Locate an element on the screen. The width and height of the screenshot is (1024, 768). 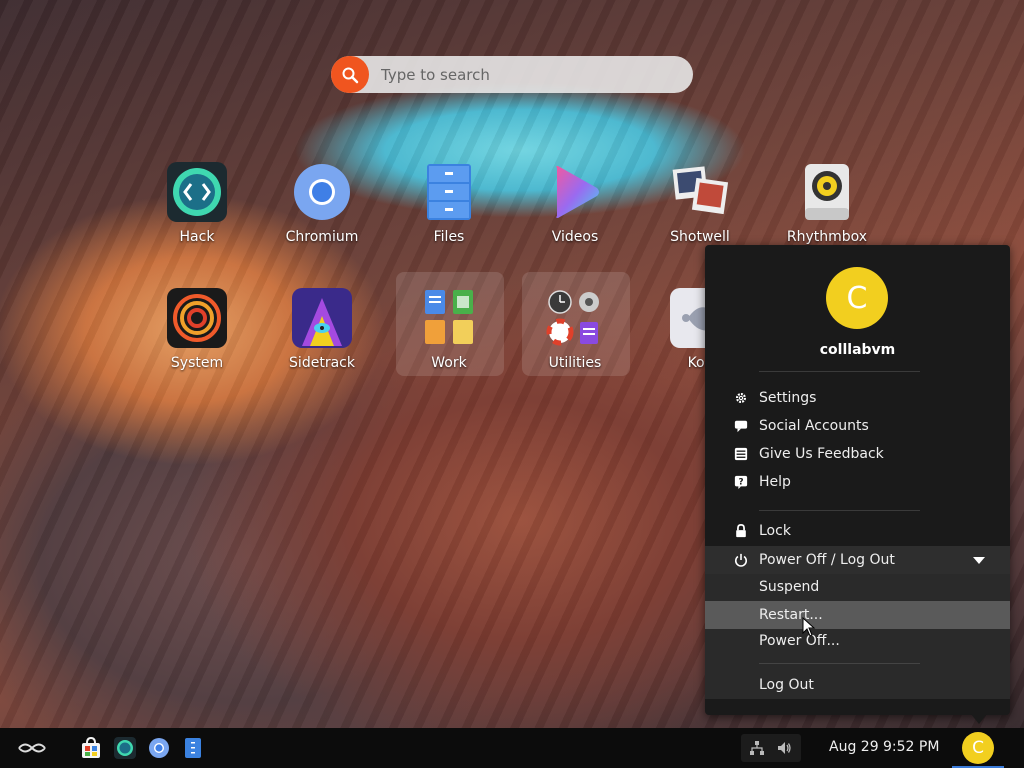
menu-item-label: Suspend is located at coordinates (789, 587).